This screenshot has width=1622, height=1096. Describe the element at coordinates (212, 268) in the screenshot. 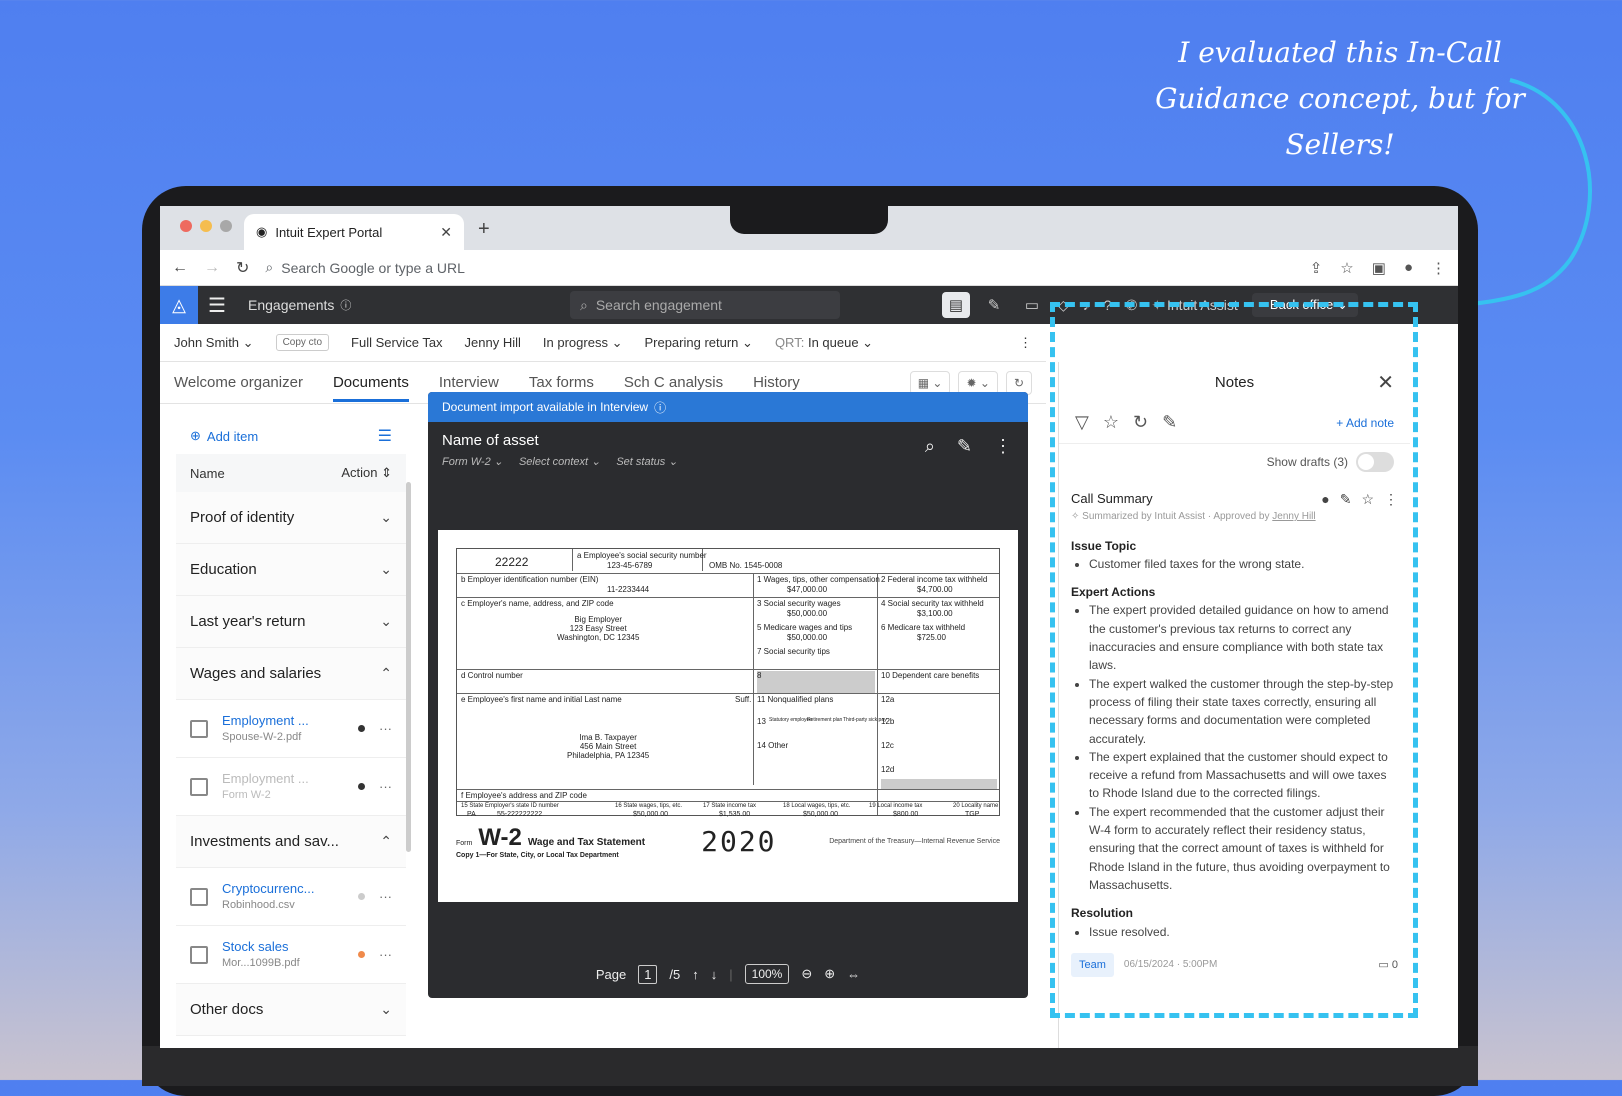

I see `forward-icon: →` at that location.